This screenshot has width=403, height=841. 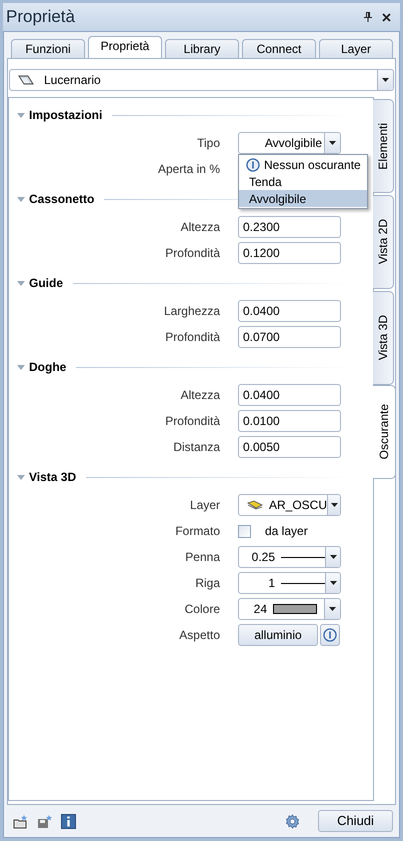 What do you see at coordinates (355, 821) in the screenshot?
I see `close-button: Chiudi` at bounding box center [355, 821].